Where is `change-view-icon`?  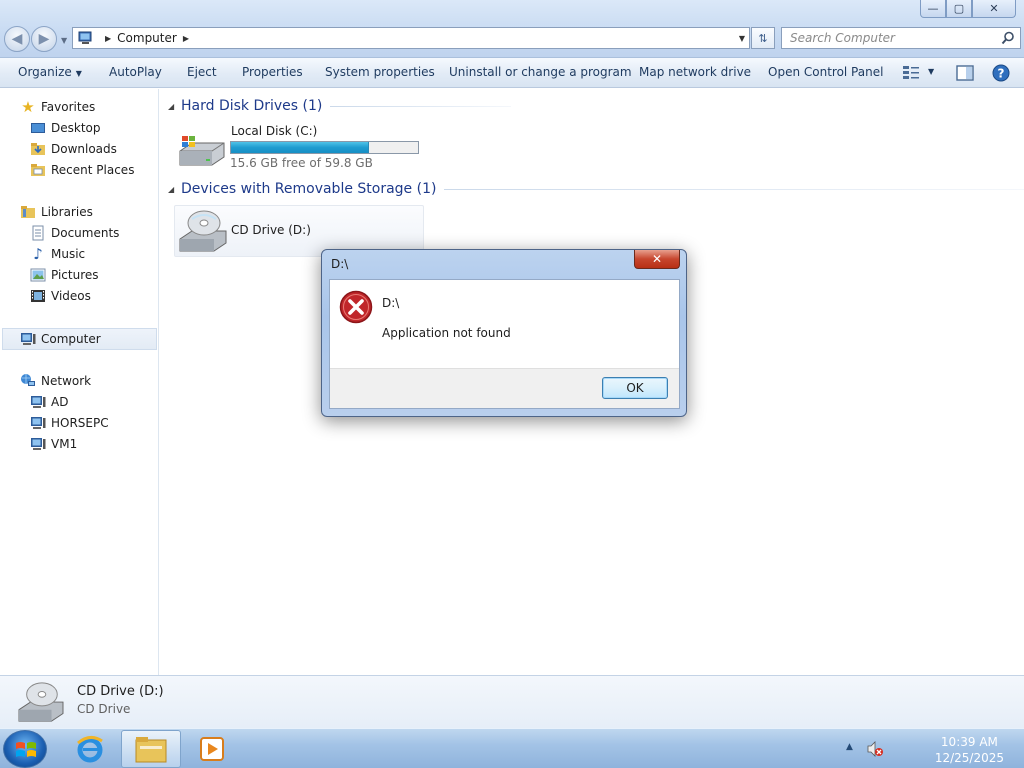 change-view-icon is located at coordinates (911, 73).